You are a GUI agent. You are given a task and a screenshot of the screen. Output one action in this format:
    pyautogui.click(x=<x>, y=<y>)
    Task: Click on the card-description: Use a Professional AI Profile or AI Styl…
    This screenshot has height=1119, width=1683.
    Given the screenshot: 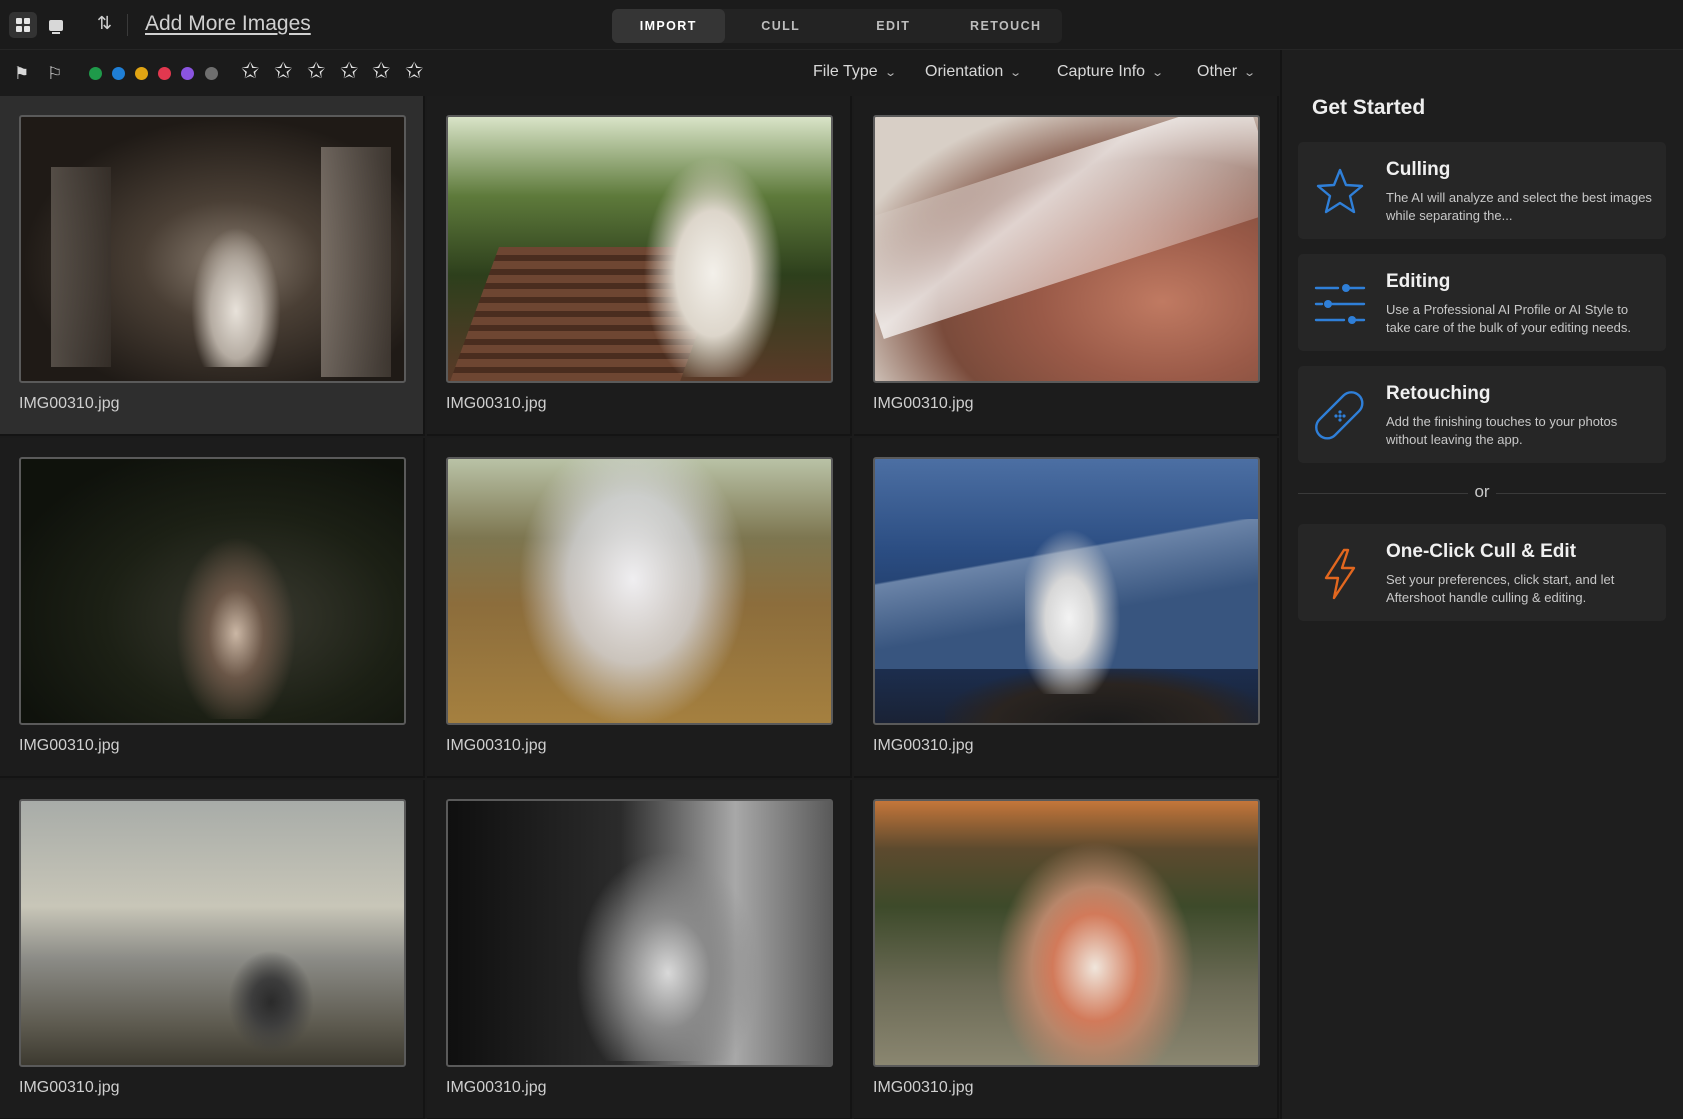 What is the action you would take?
    pyautogui.click(x=1508, y=318)
    